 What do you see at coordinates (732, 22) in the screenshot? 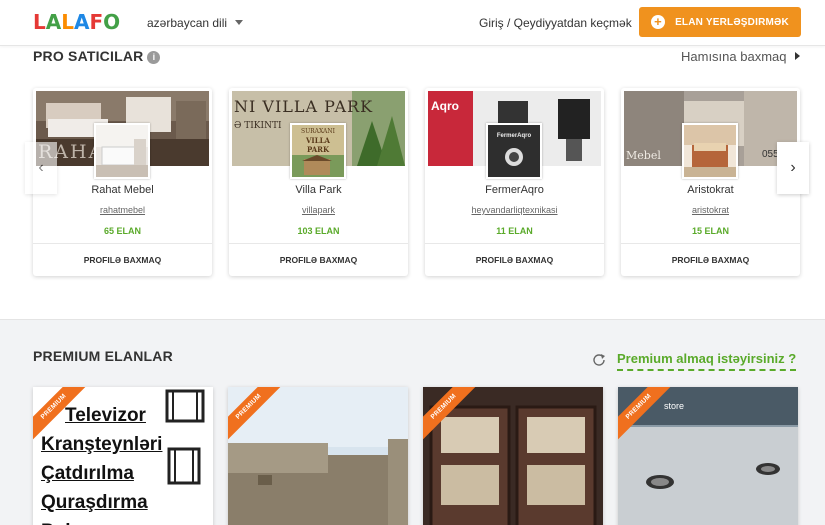
I see `post-ad-label: ELAN YERLƏŞDIRMƏK` at bounding box center [732, 22].